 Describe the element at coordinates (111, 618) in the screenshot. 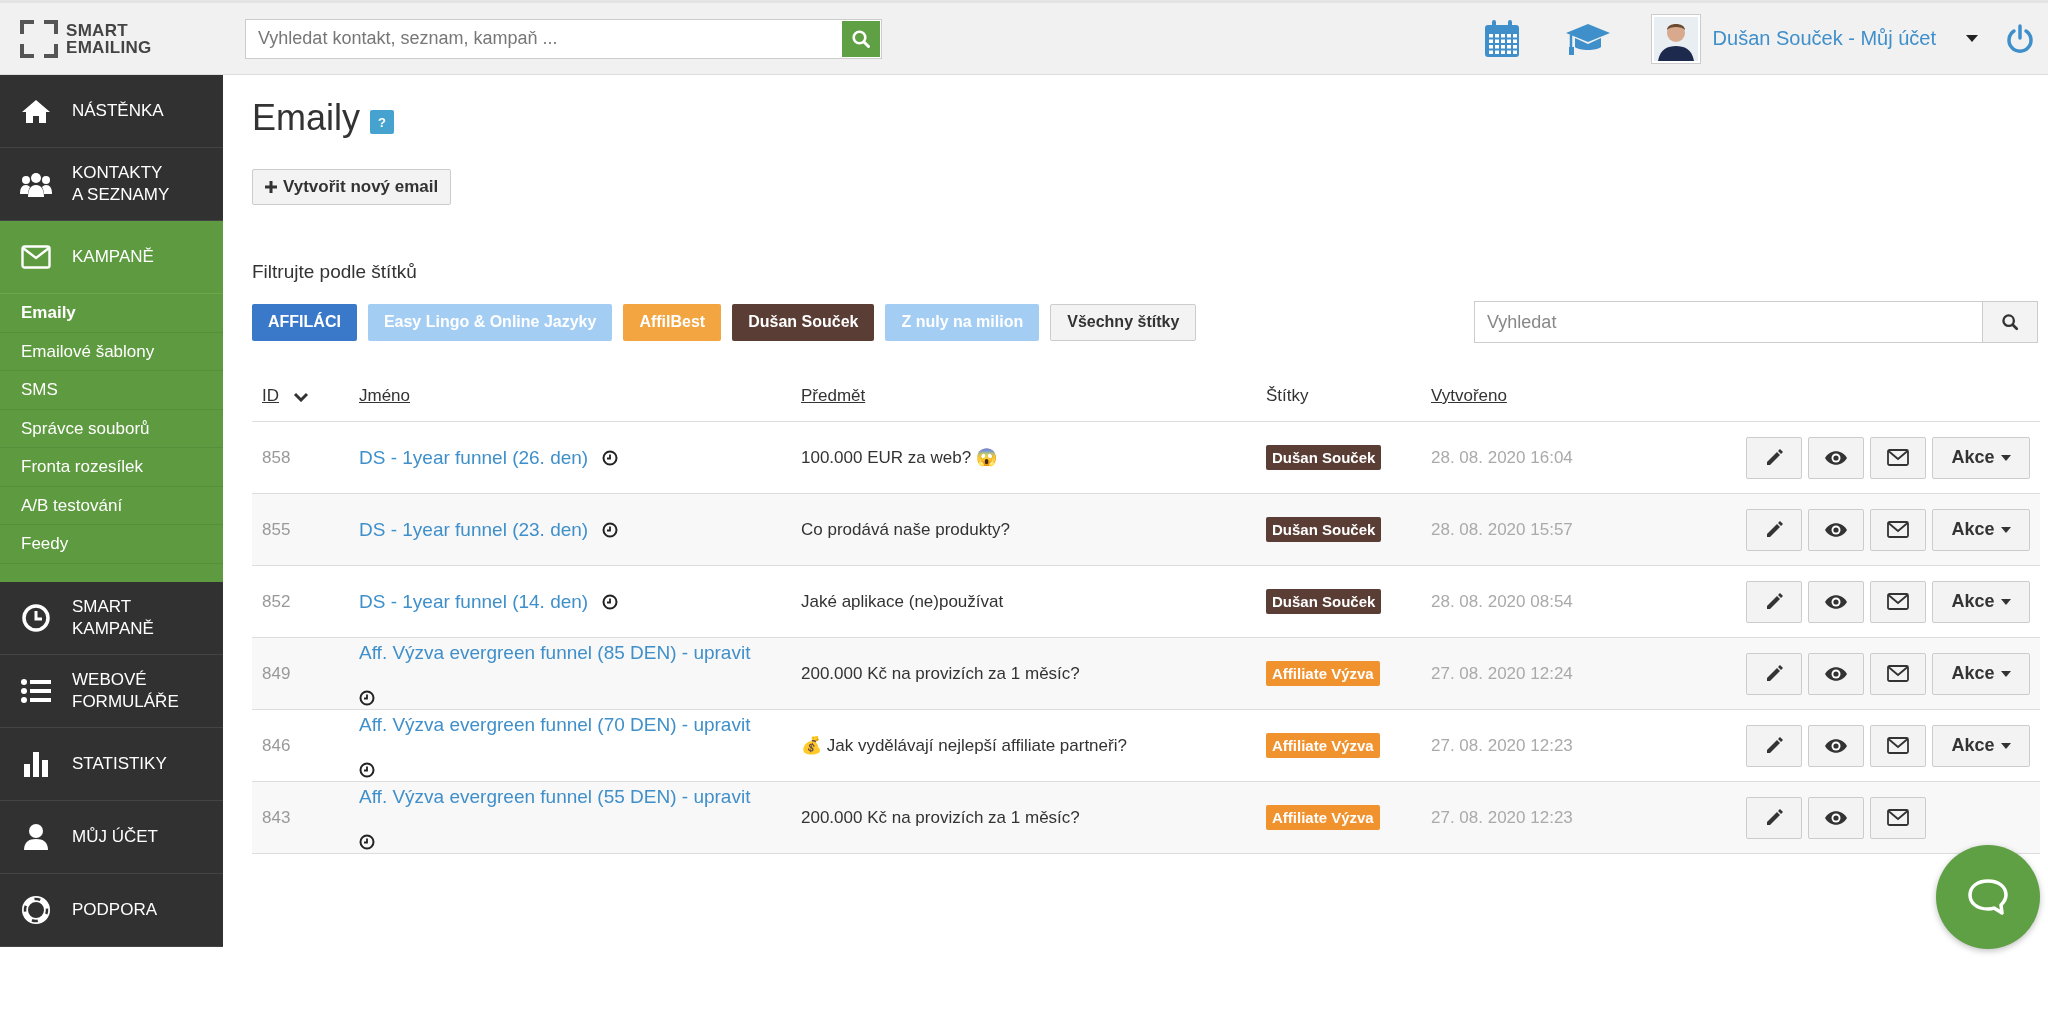

I see `sidebar-item: SMART KAMPANĚ` at that location.